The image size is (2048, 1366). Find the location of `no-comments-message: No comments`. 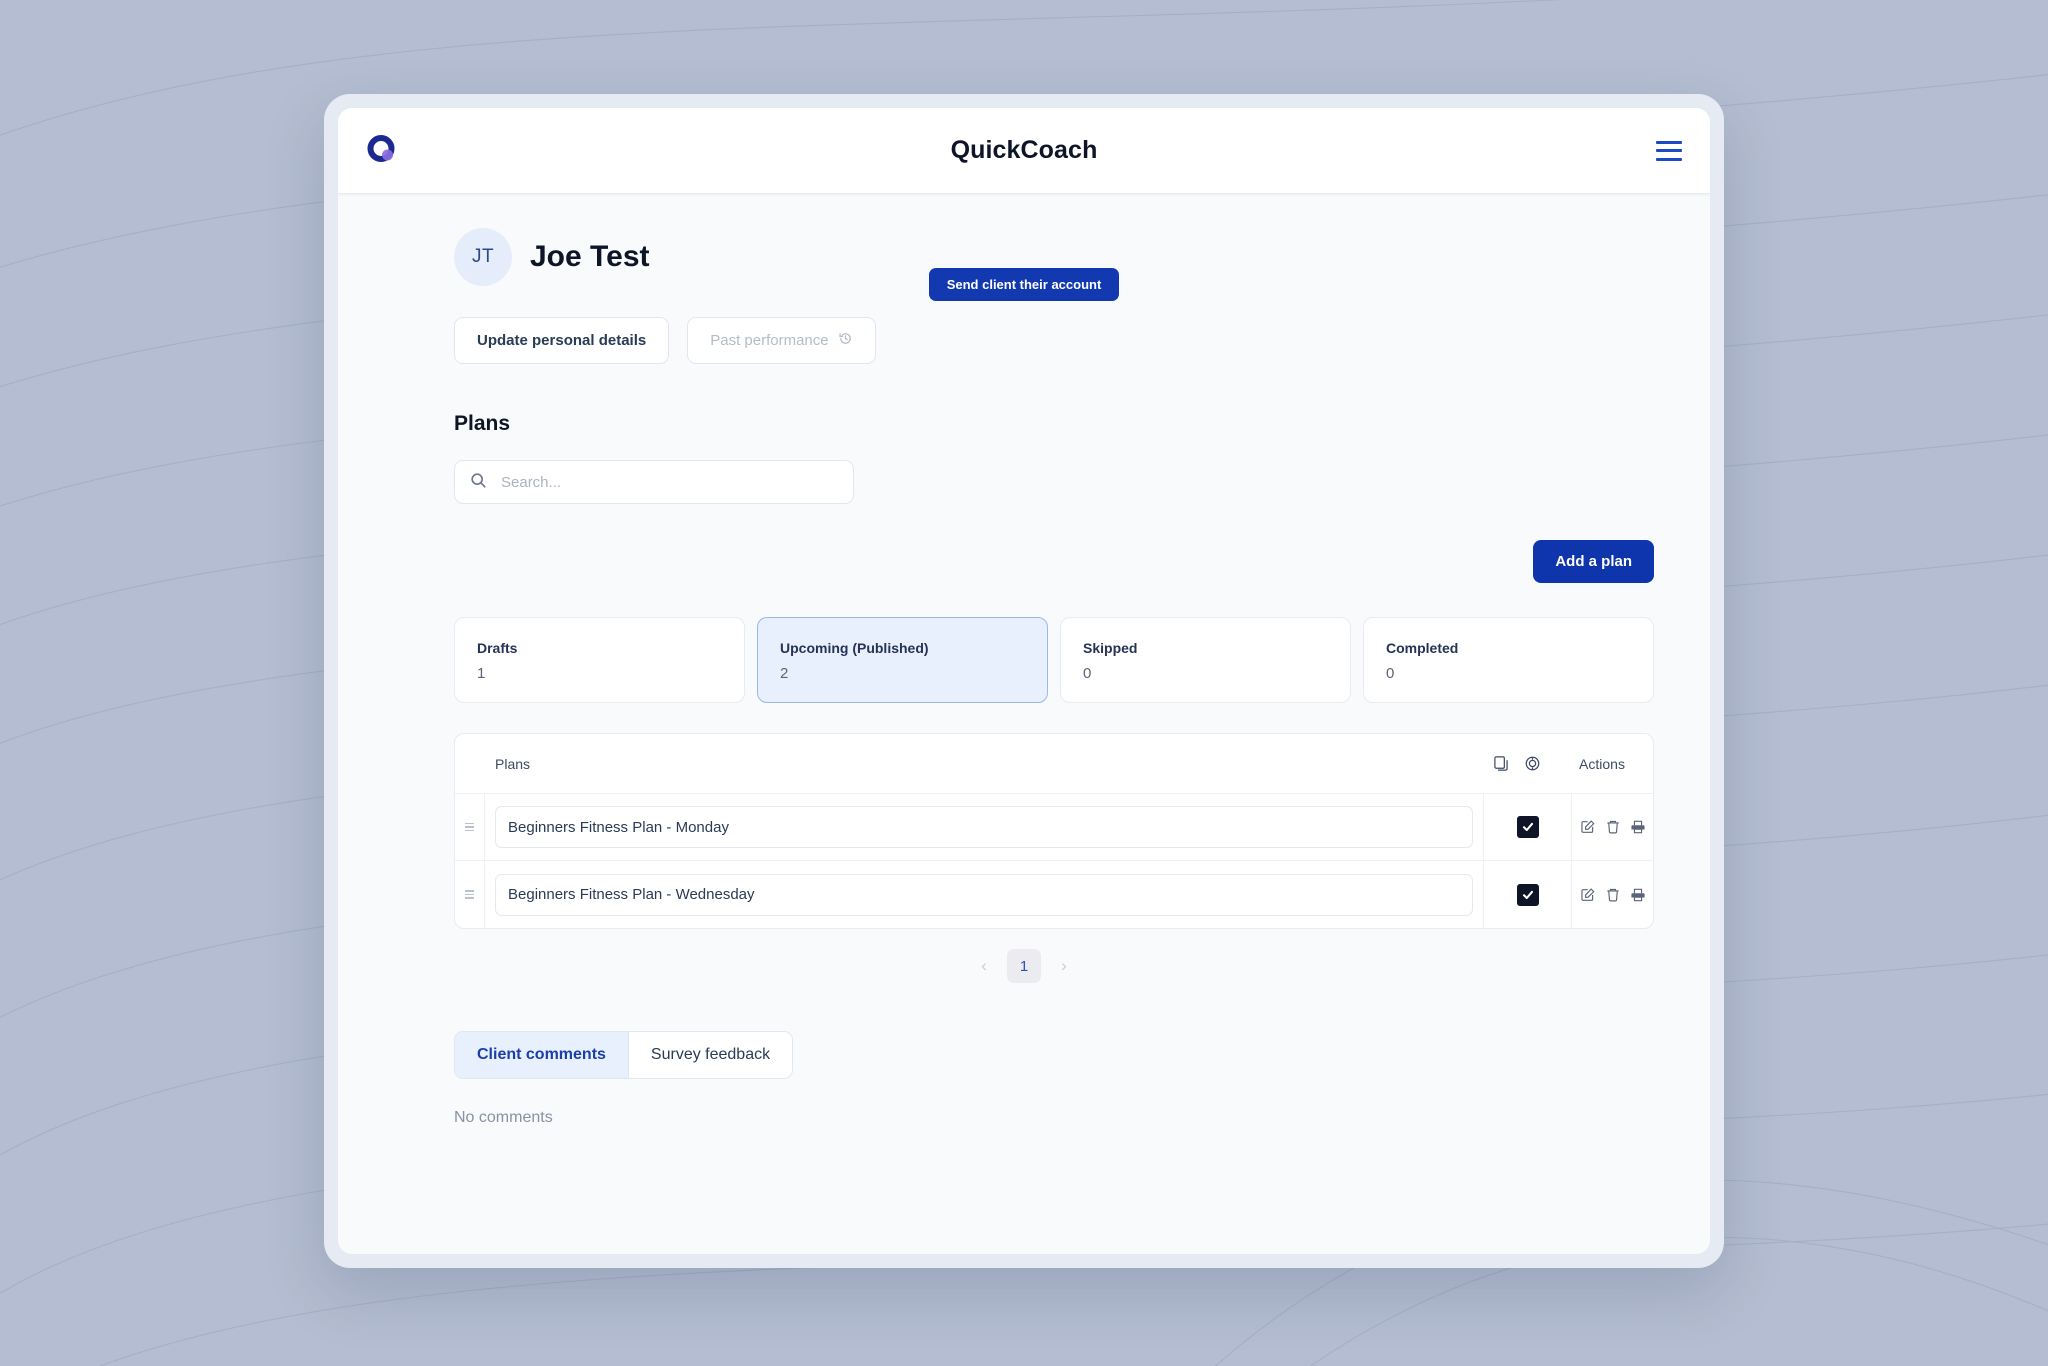

no-comments-message: No comments is located at coordinates (503, 1117).